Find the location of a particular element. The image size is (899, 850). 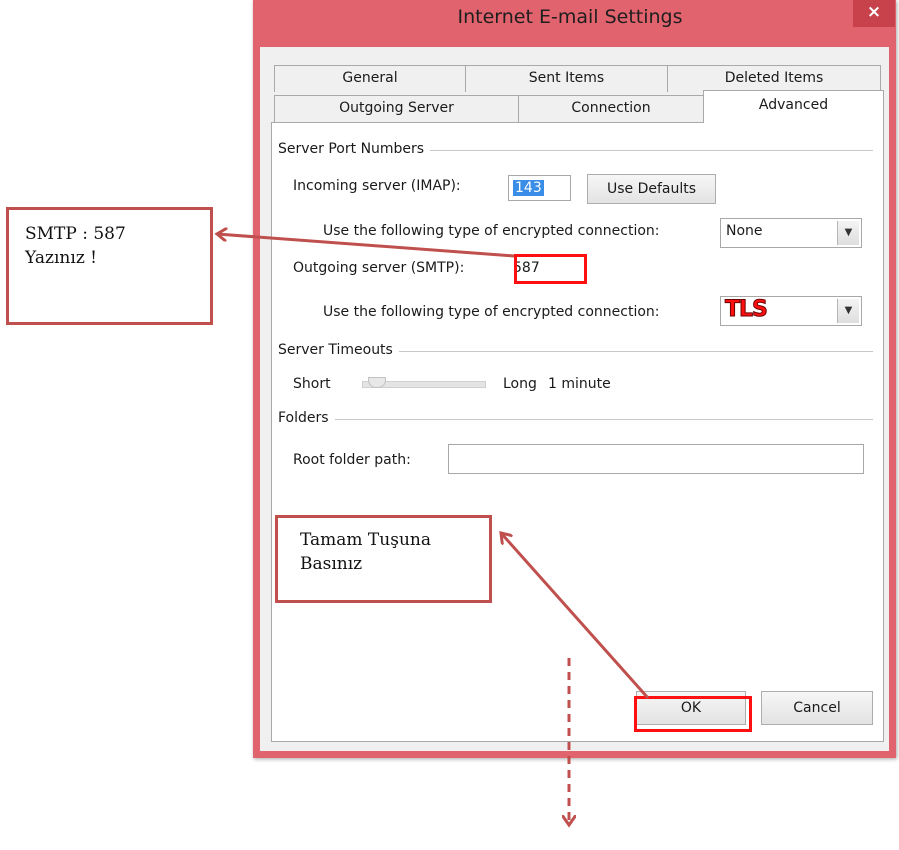

tab-advanced: Advanced is located at coordinates (793, 106).